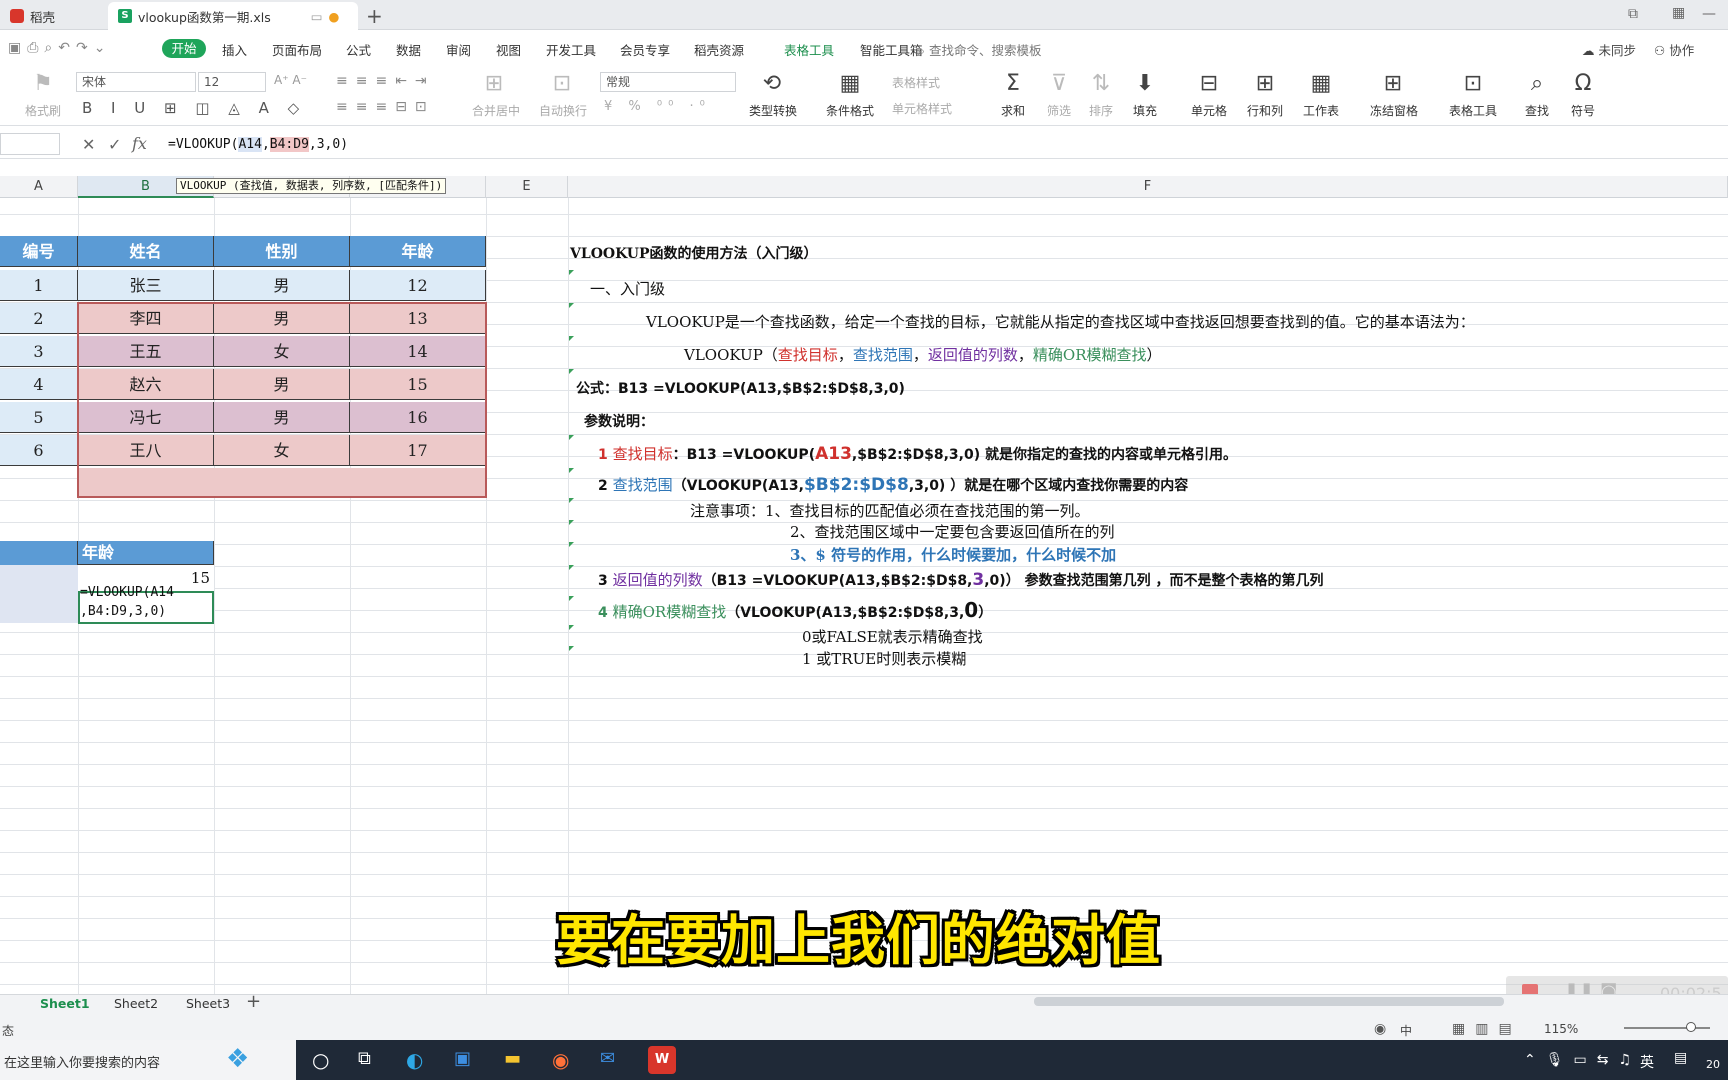 This screenshot has width=1728, height=1080. What do you see at coordinates (1265, 84) in the screenshot?
I see `rowcol-icon: ⊞` at bounding box center [1265, 84].